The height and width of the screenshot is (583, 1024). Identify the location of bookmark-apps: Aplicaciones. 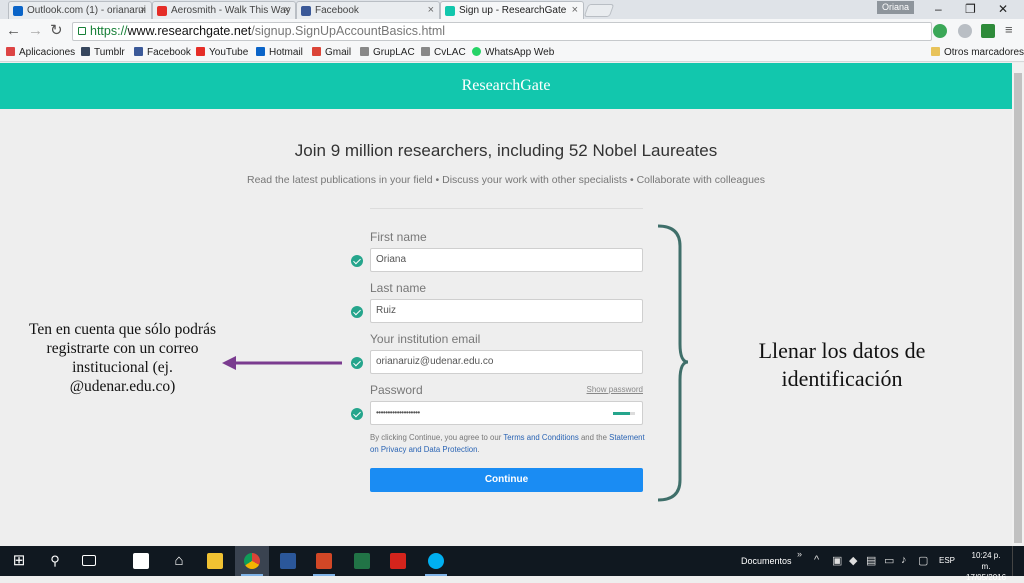
(40, 52).